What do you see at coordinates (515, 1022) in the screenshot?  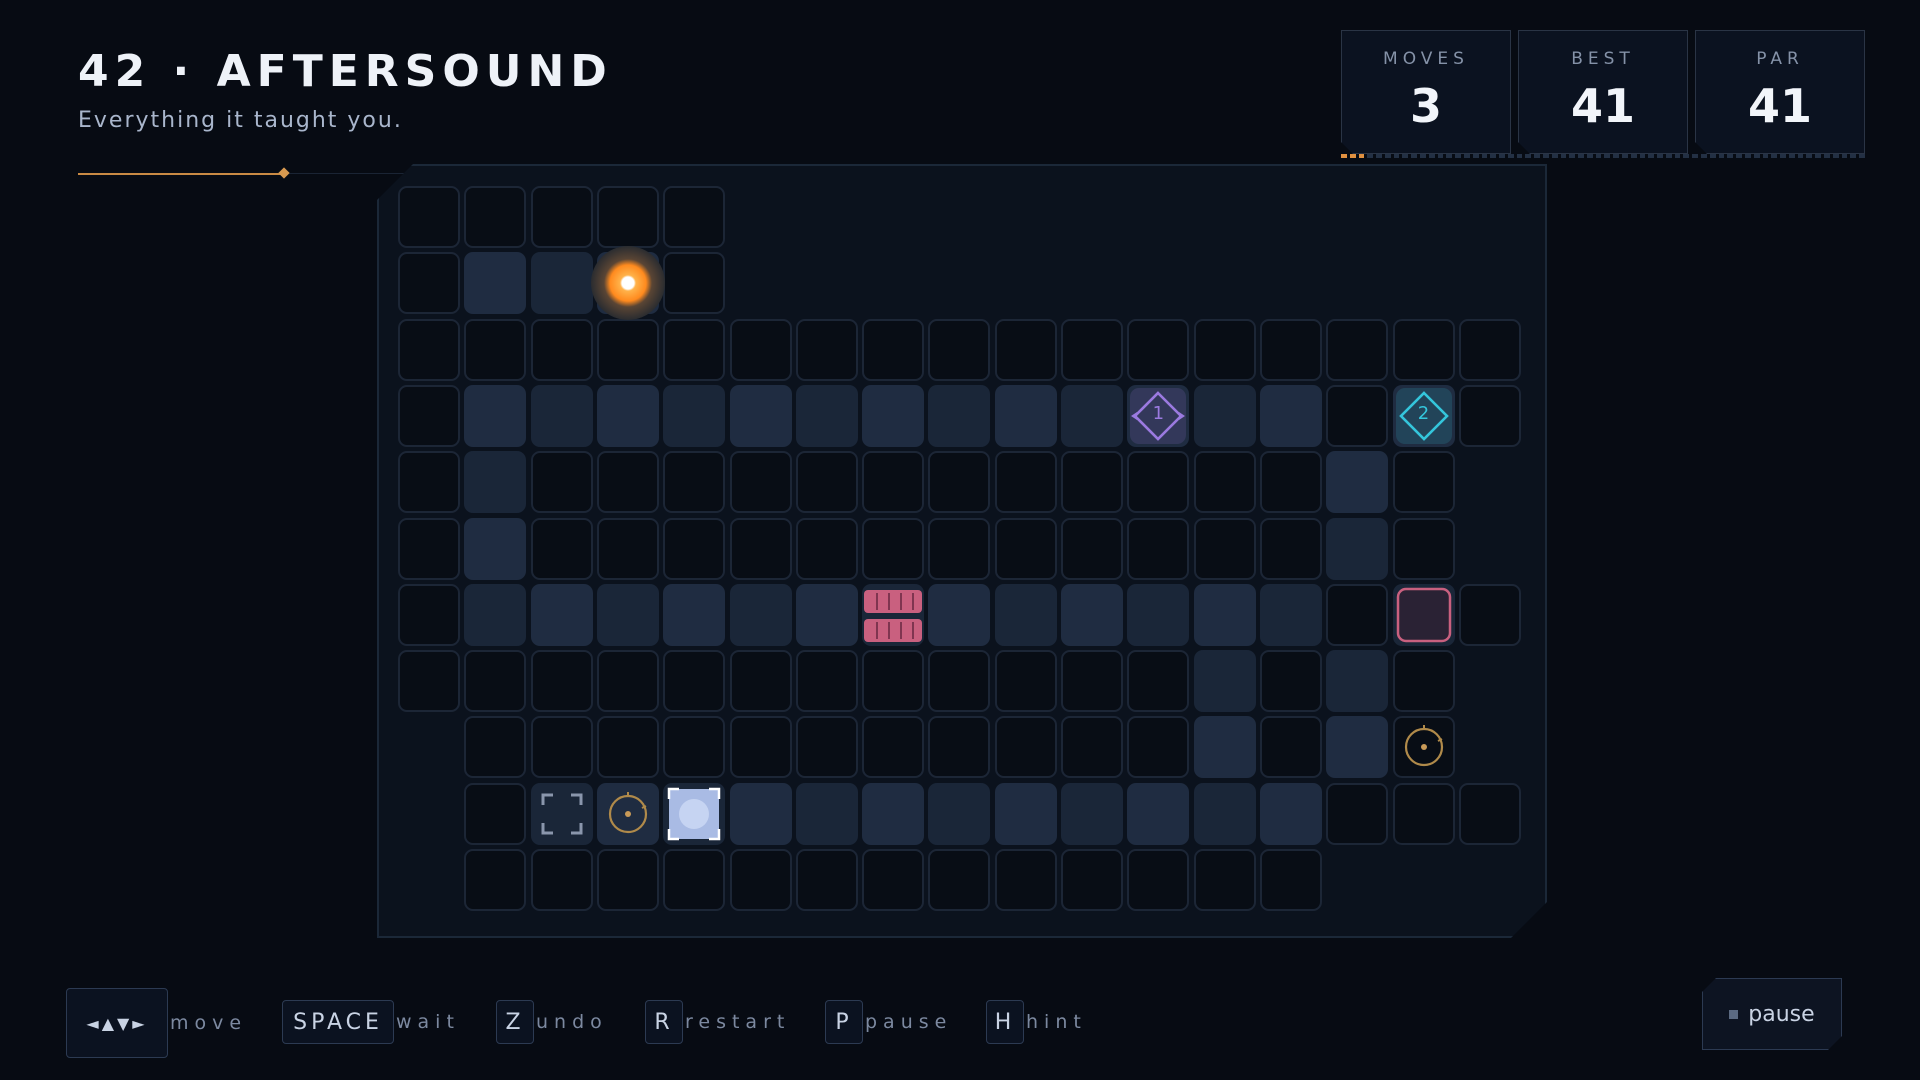 I see `z-keycap: Z` at bounding box center [515, 1022].